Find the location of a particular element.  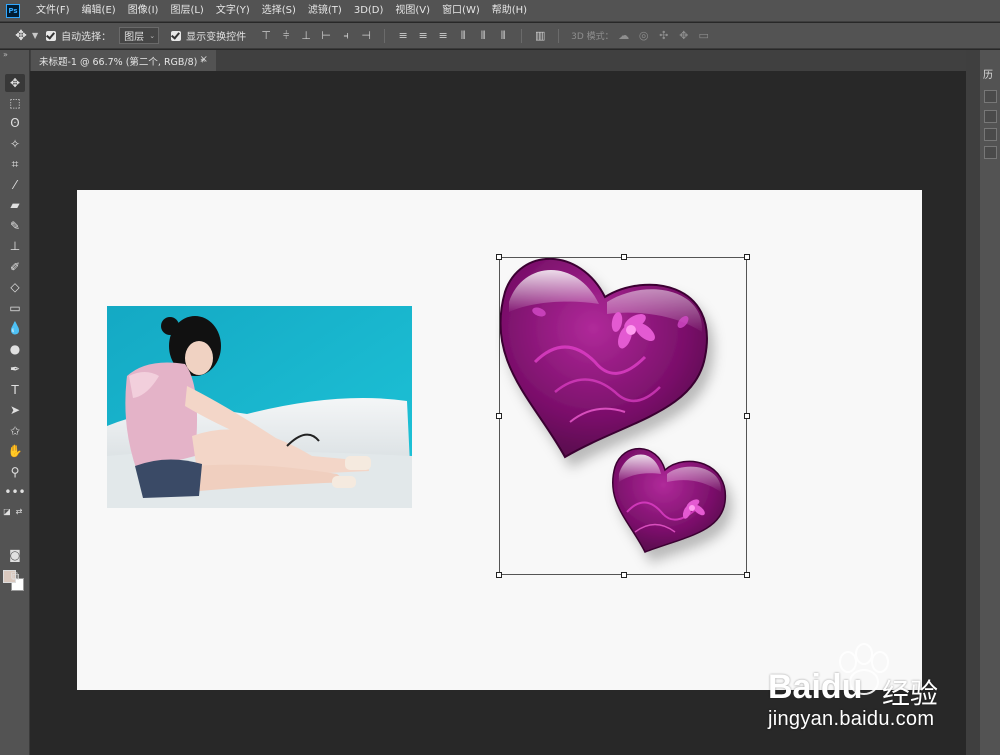

distribute-right-icon: ⦀ is located at coordinates (503, 36).